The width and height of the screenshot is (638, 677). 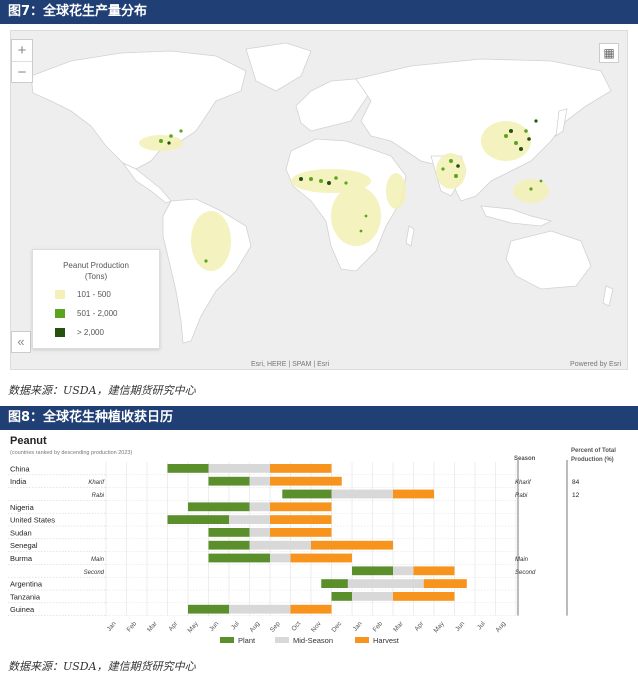 I want to click on qr-code-icon: ▦, so click(x=609, y=53).